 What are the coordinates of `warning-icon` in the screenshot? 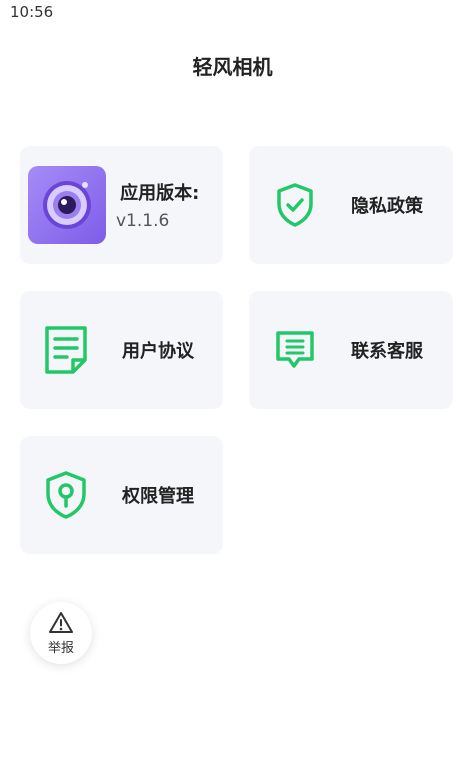 It's located at (61, 623).